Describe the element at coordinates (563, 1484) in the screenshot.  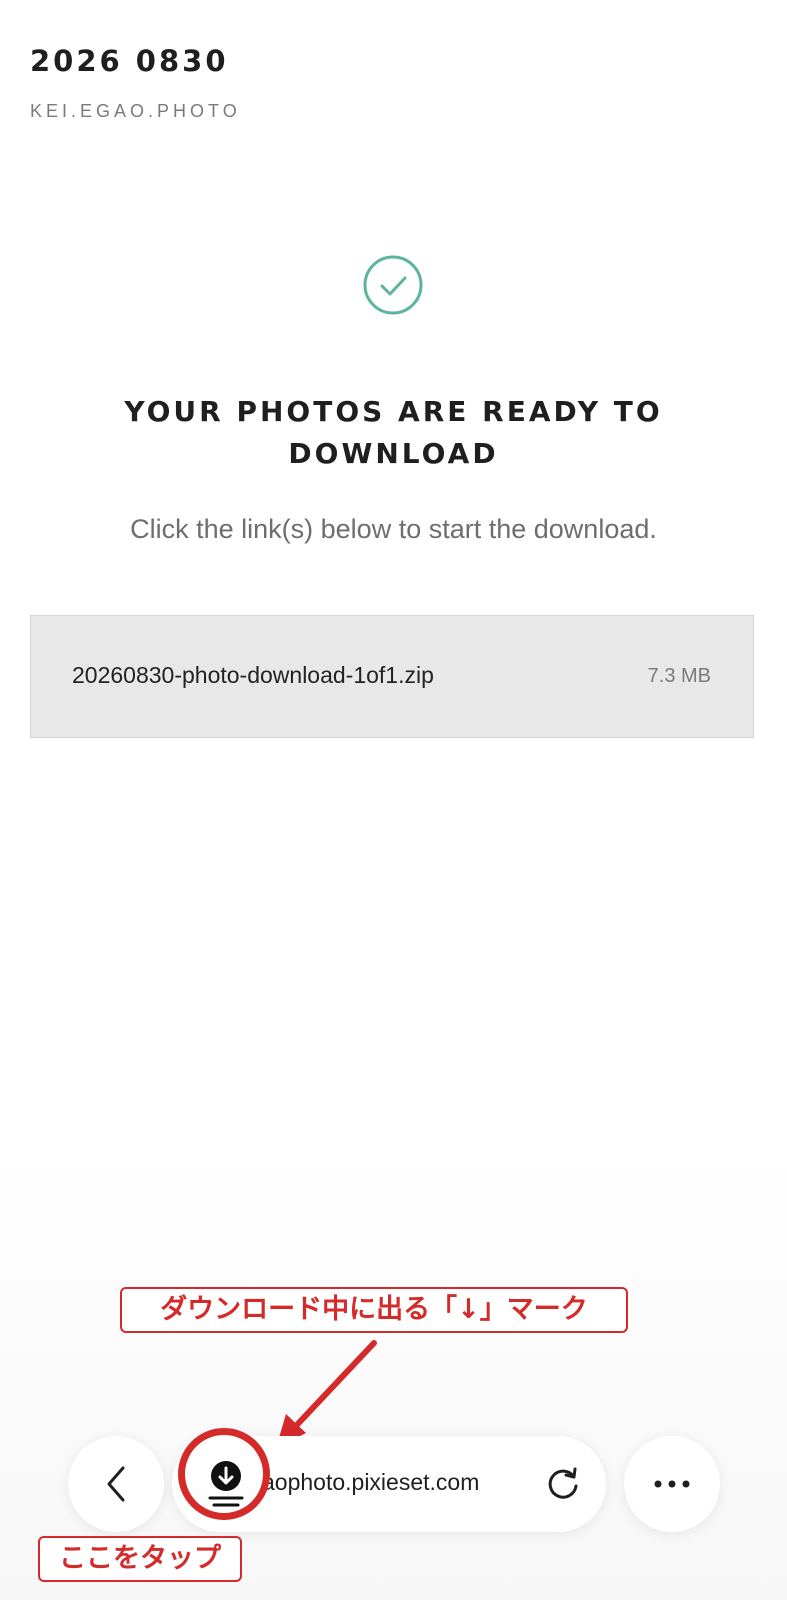
I see `reload-icon` at that location.